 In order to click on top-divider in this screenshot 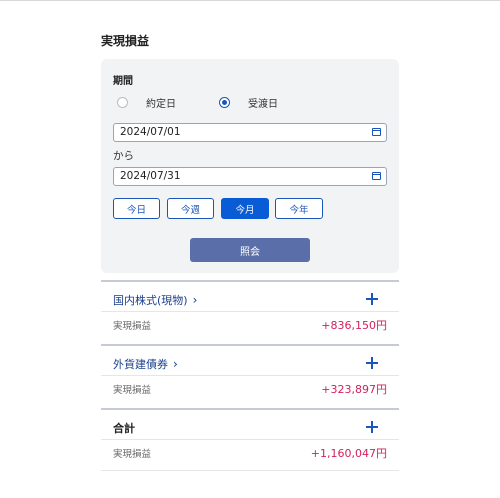, I will do `click(250, 0)`.